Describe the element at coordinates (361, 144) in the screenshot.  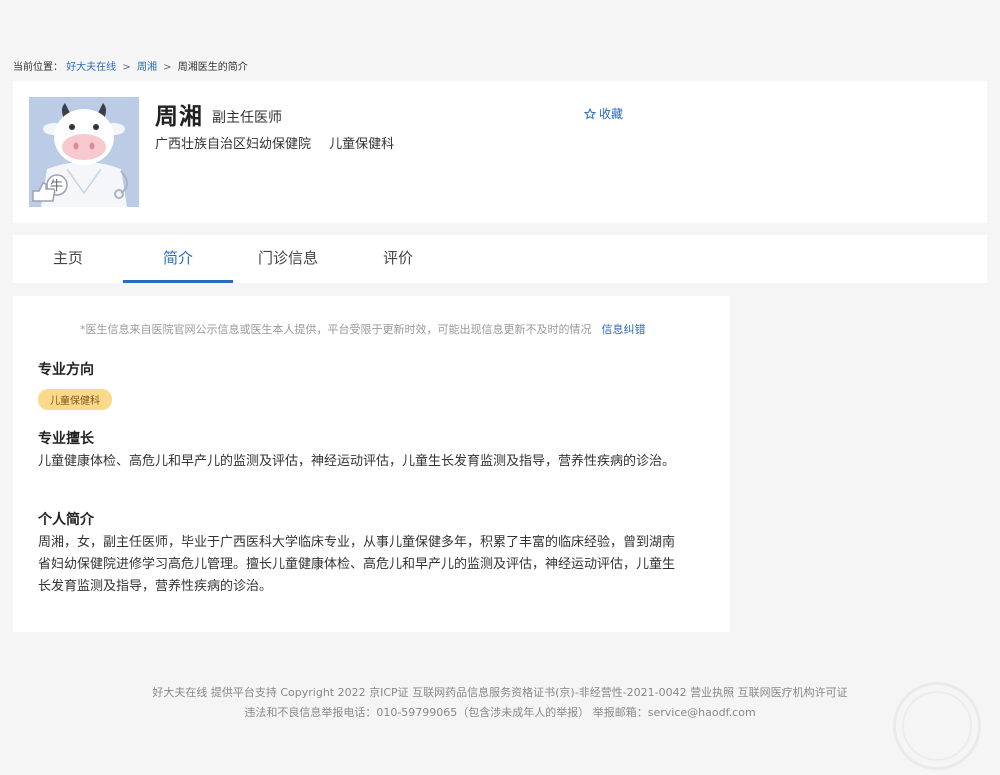
I see `department-name: 儿童保健科` at that location.